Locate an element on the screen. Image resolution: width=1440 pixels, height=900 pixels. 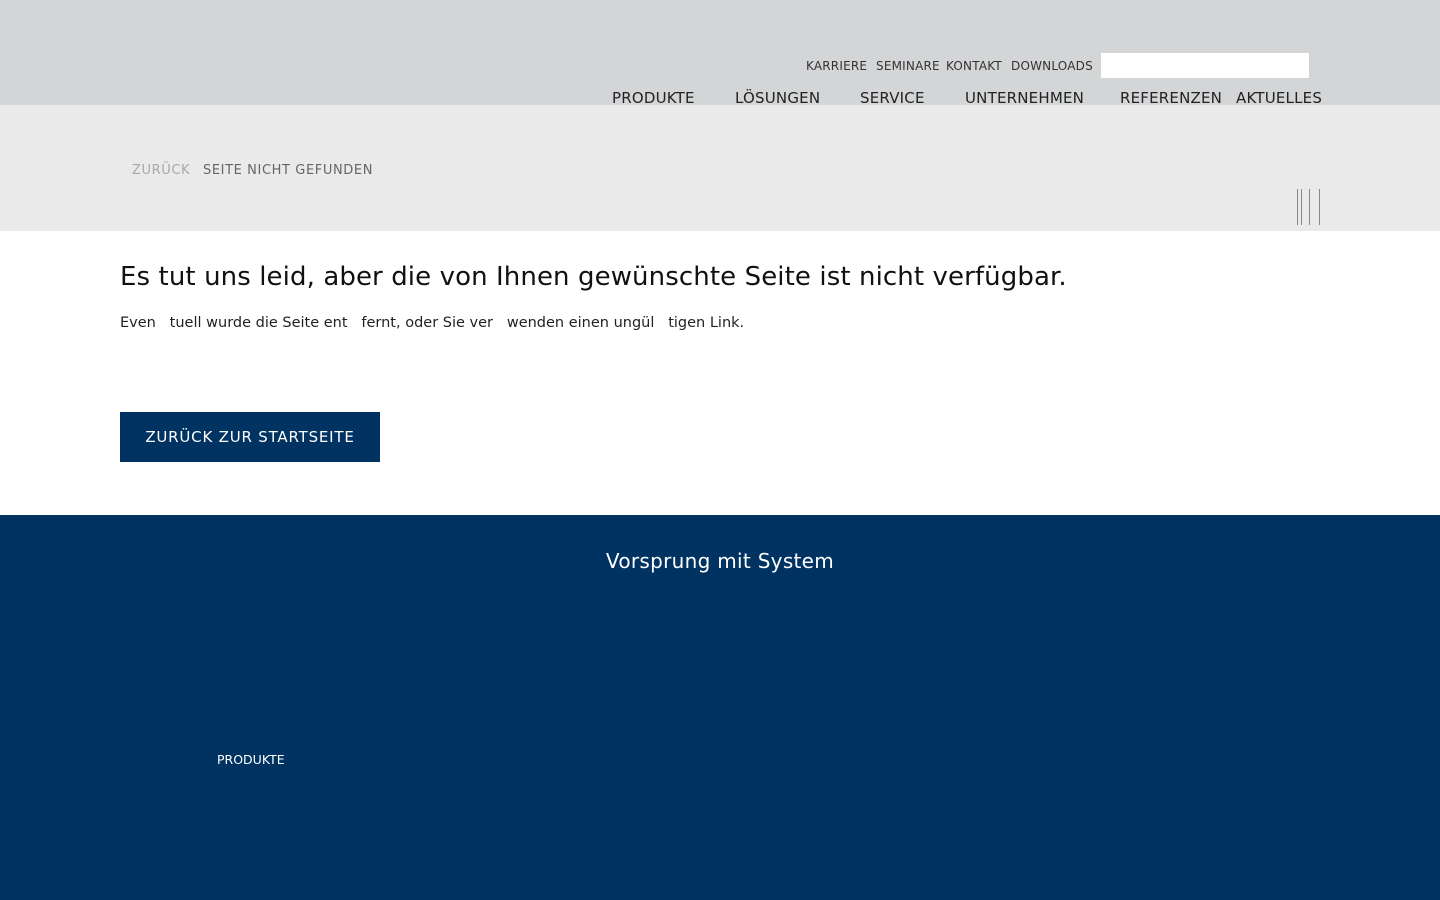
meta-nav-seminare: SEMINARE is located at coordinates (908, 66).